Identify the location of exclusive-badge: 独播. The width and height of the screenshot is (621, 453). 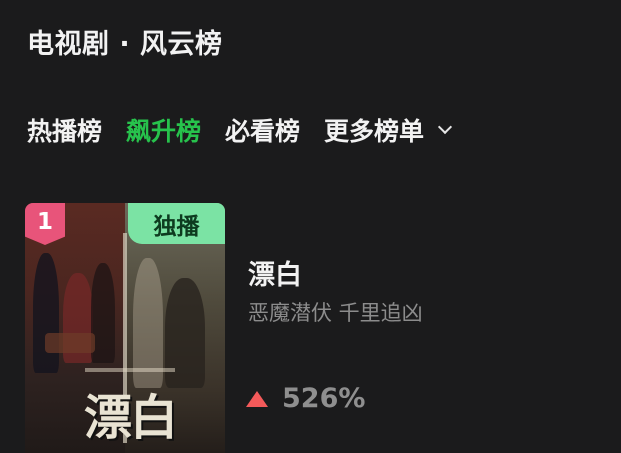
(176, 223).